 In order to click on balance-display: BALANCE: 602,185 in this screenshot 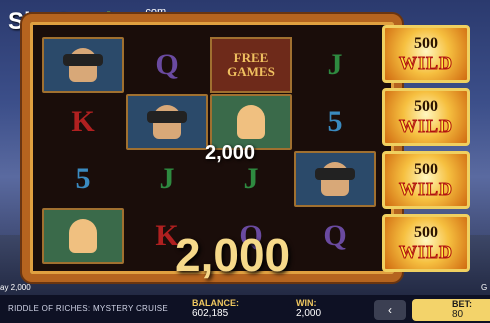, I will do `click(215, 308)`.